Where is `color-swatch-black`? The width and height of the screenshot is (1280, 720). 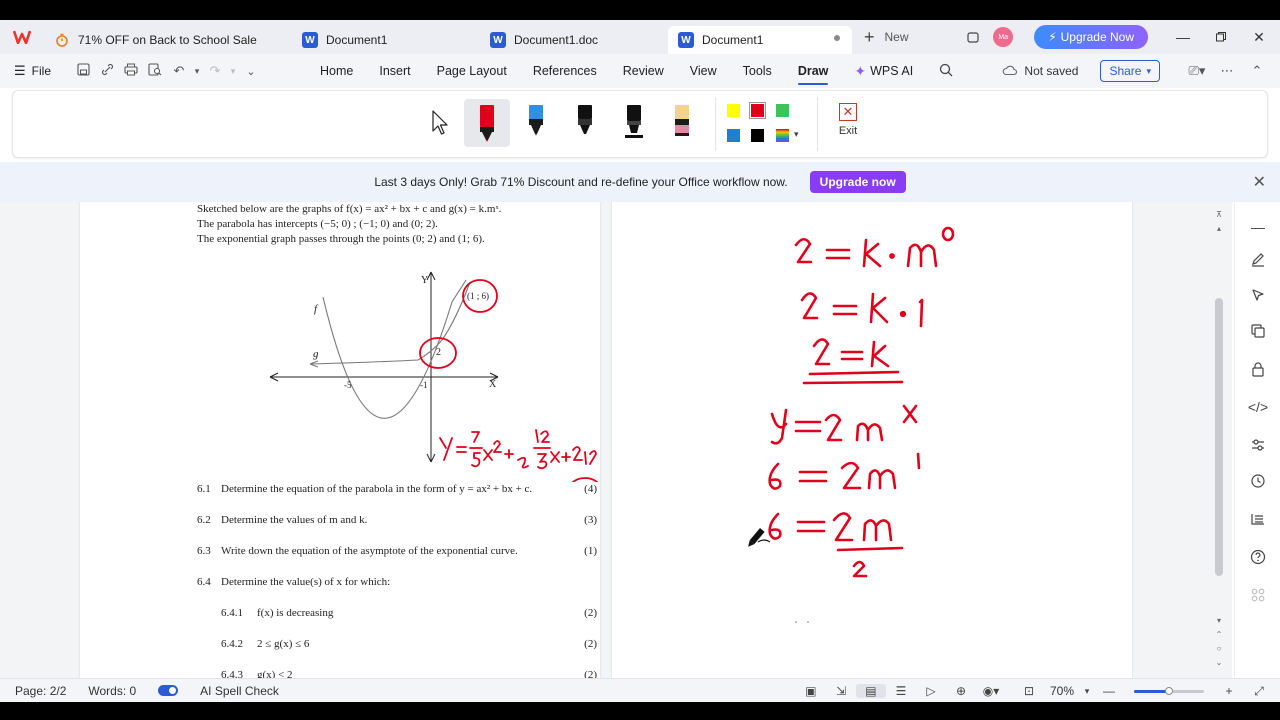 color-swatch-black is located at coordinates (757, 135).